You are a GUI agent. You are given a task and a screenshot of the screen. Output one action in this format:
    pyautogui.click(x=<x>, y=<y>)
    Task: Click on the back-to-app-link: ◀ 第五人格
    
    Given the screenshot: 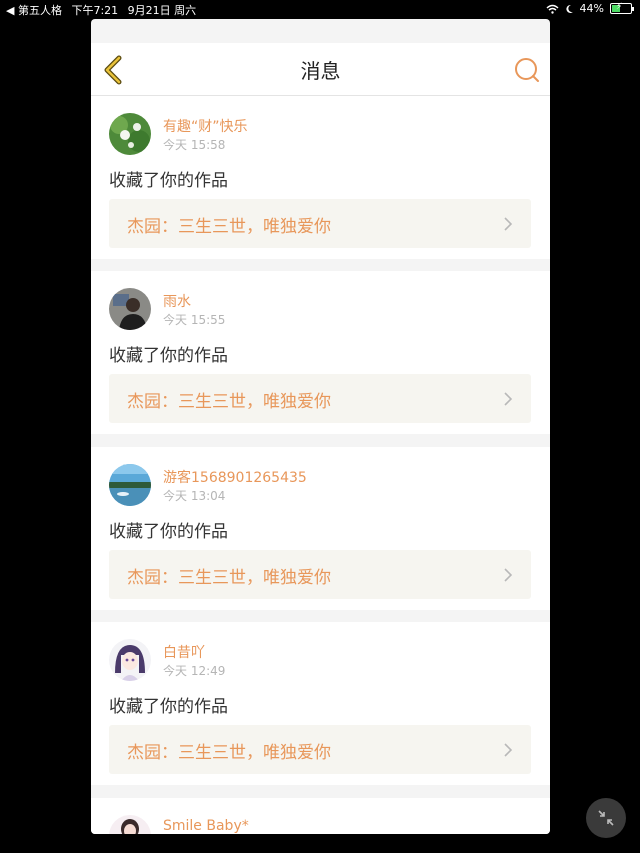 What is the action you would take?
    pyautogui.click(x=34, y=10)
    